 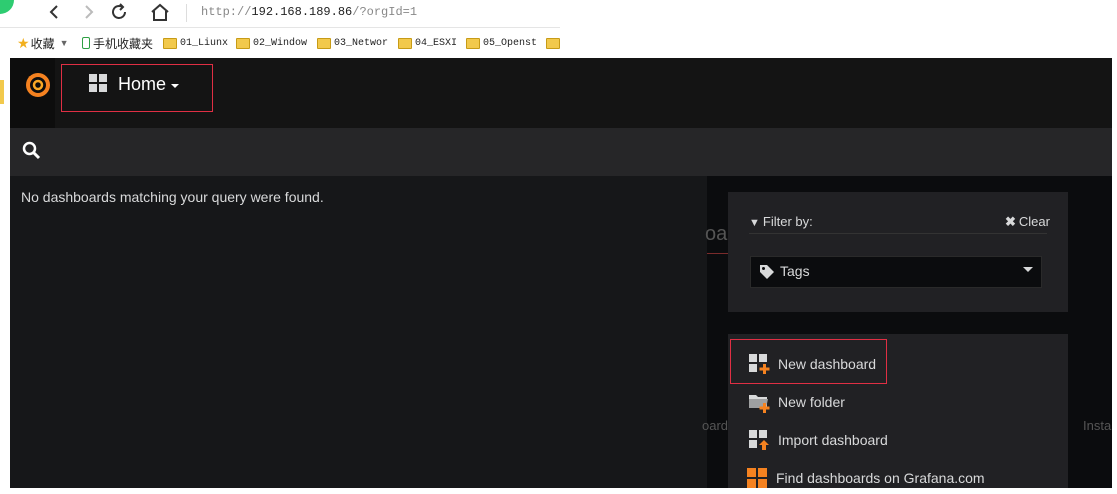 I want to click on bookmark-folder-label: 03_Networ, so click(x=361, y=43).